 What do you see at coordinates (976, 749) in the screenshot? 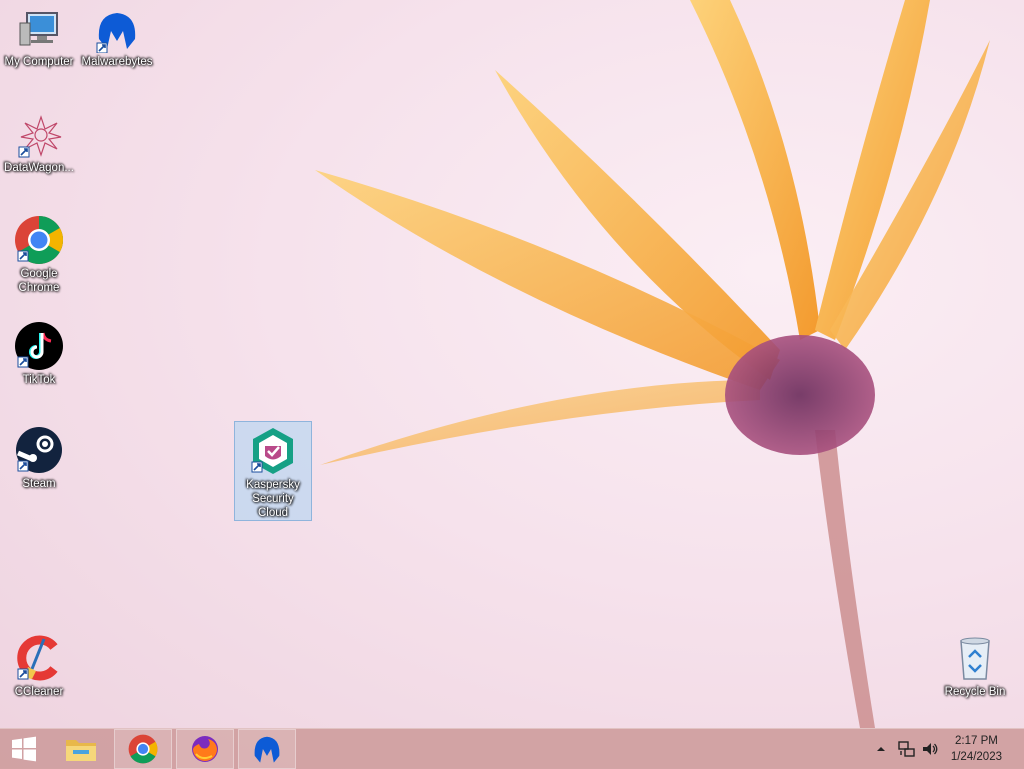
I see `system-clock: 2:17 PM 1/24/2023` at bounding box center [976, 749].